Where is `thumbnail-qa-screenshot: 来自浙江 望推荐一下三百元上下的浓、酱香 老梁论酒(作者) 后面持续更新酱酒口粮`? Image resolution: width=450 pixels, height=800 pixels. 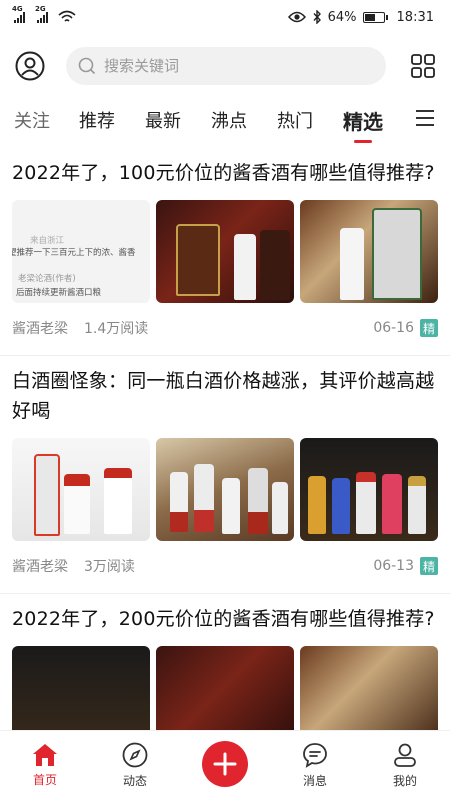
thumbnail-qa-screenshot: 来自浙江 望推荐一下三百元上下的浓、酱香 老梁论酒(作者) 后面持续更新酱酒口粮 is located at coordinates (81, 251).